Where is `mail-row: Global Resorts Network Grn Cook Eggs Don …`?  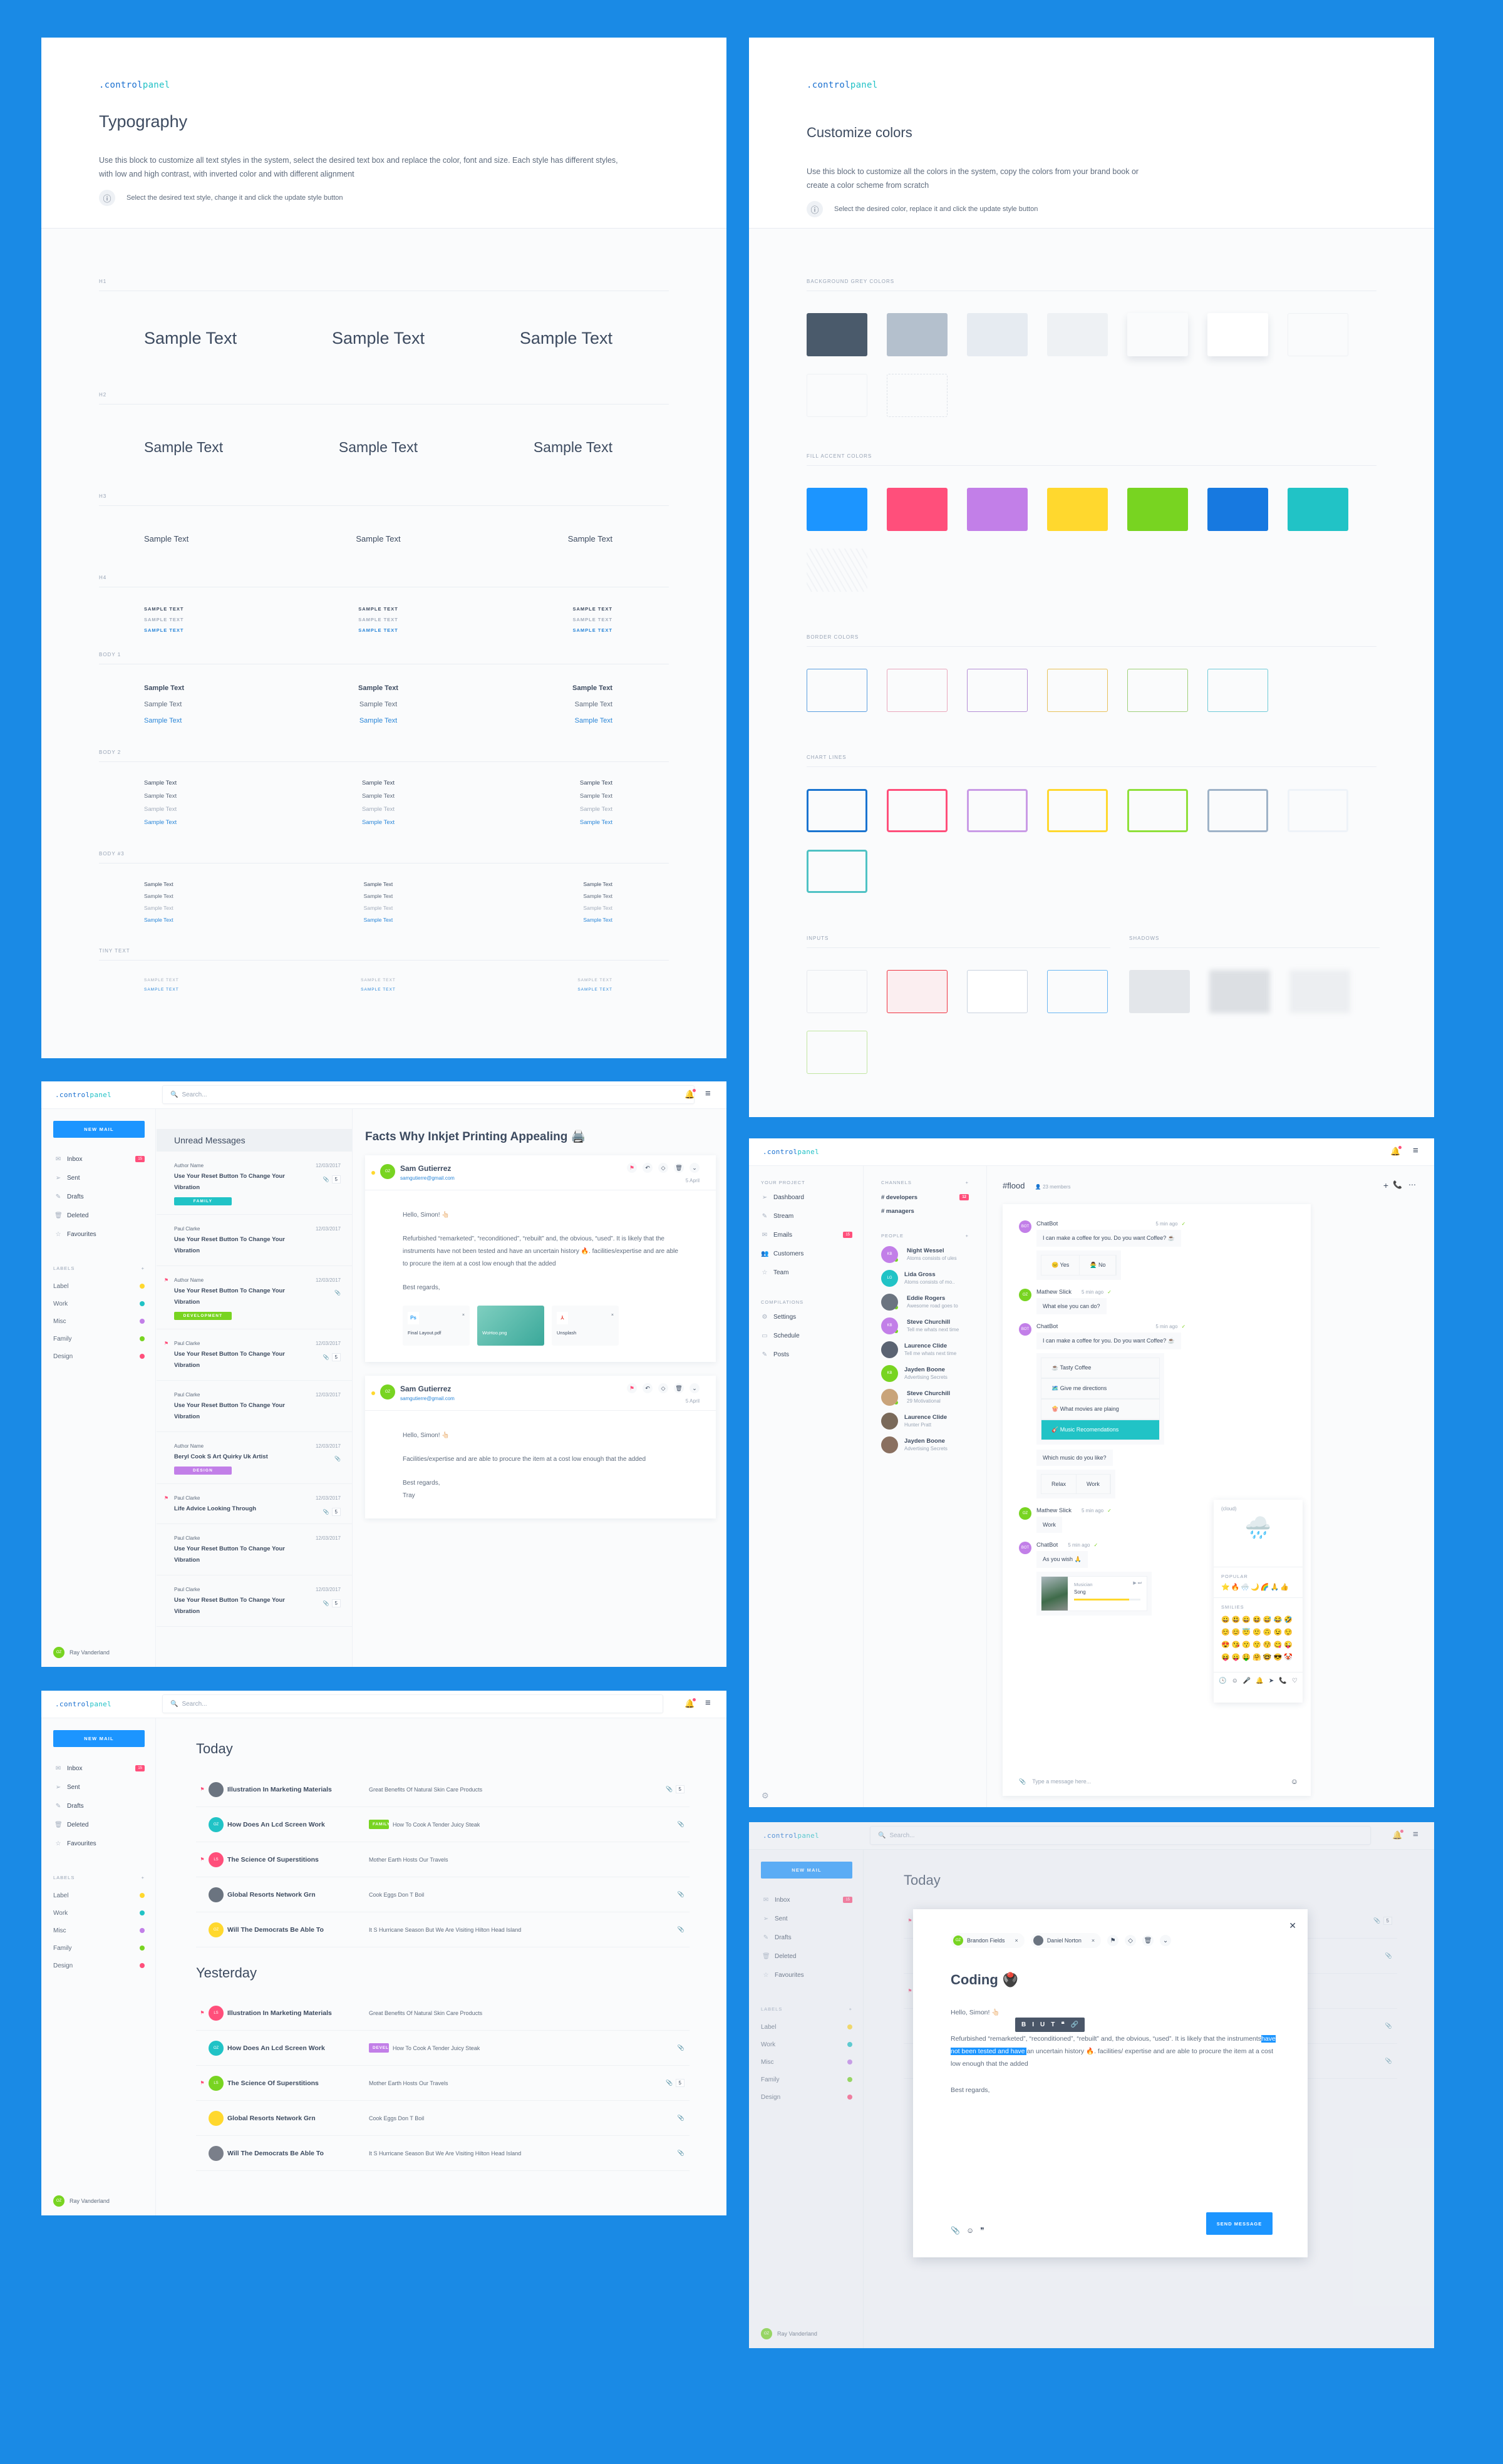 mail-row: Global Resorts Network Grn Cook Eggs Don … is located at coordinates (443, 2118).